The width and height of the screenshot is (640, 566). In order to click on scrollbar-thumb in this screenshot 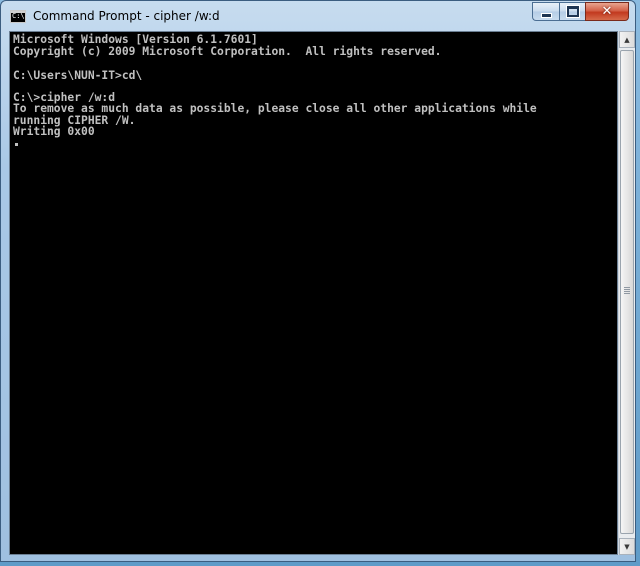, I will do `click(627, 292)`.